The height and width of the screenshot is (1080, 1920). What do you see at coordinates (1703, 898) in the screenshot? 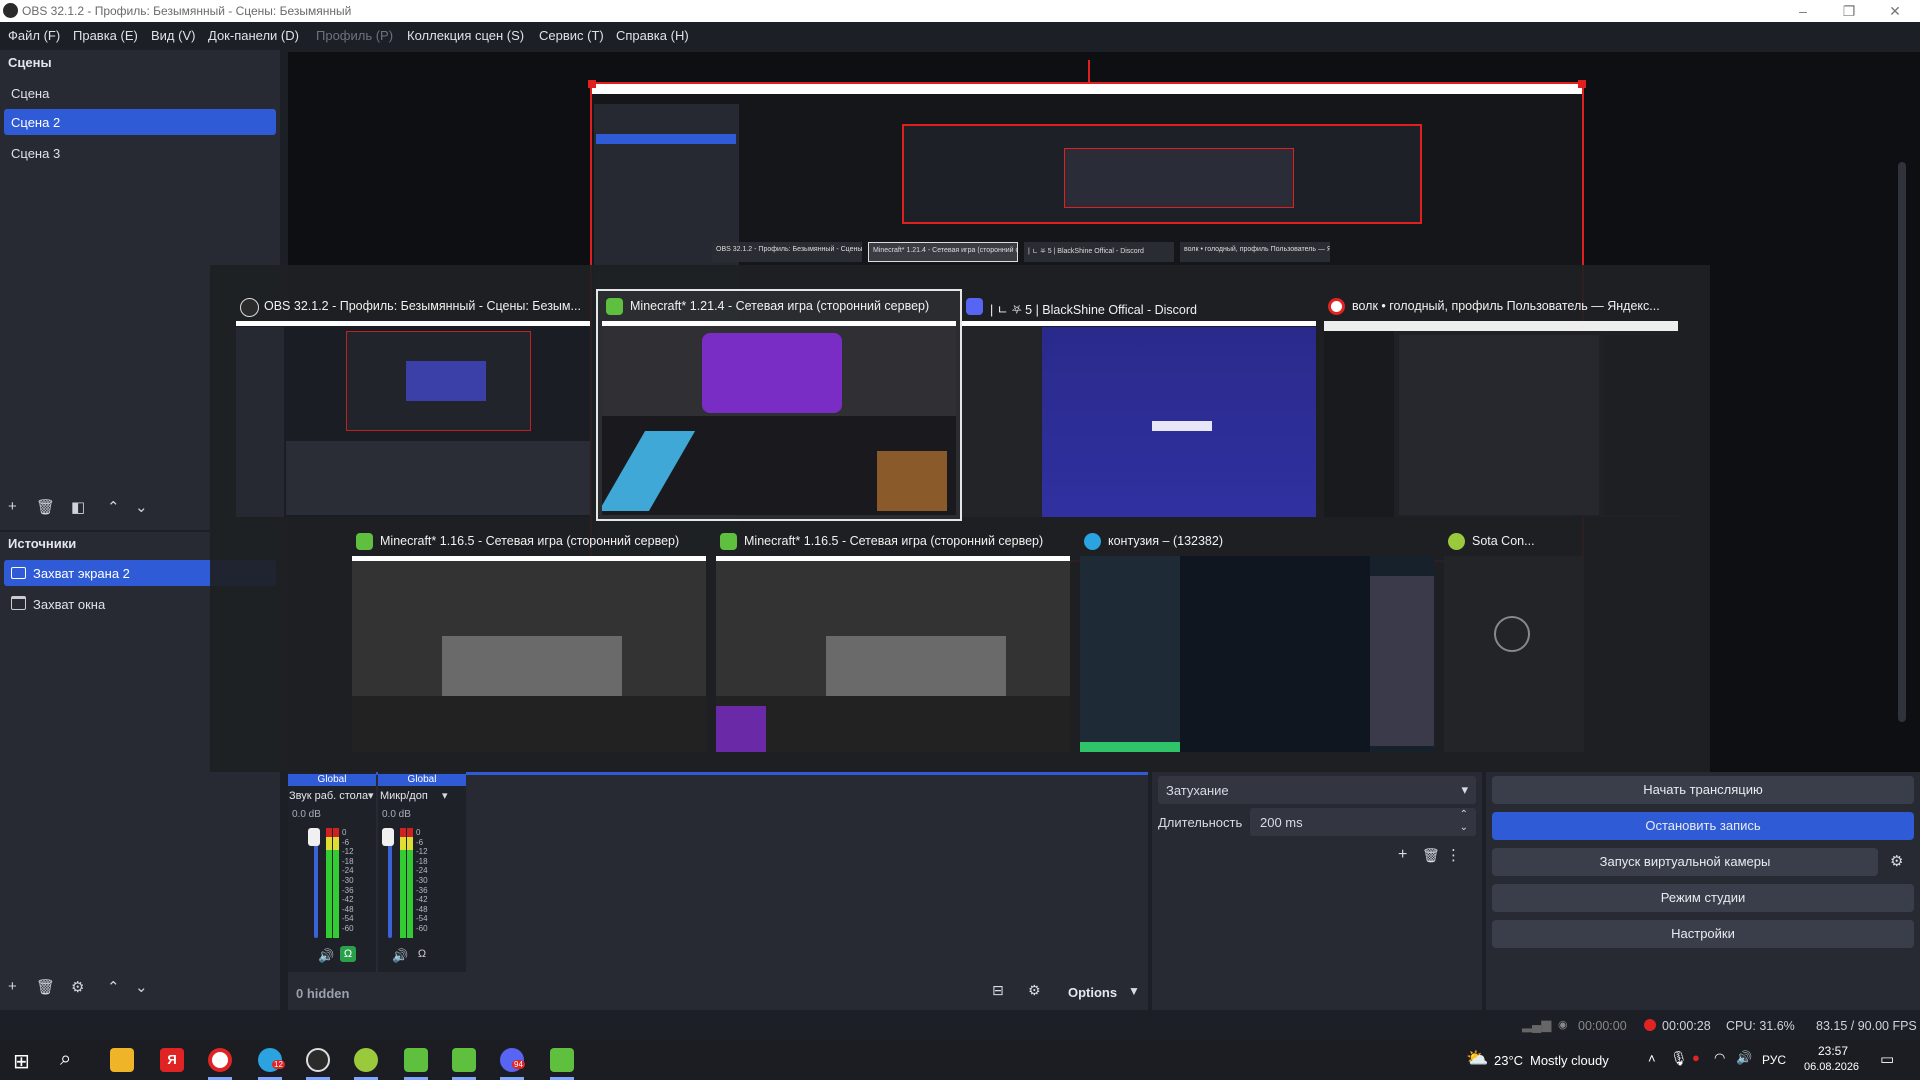
I see `studio-mode-button: Режим студии` at bounding box center [1703, 898].